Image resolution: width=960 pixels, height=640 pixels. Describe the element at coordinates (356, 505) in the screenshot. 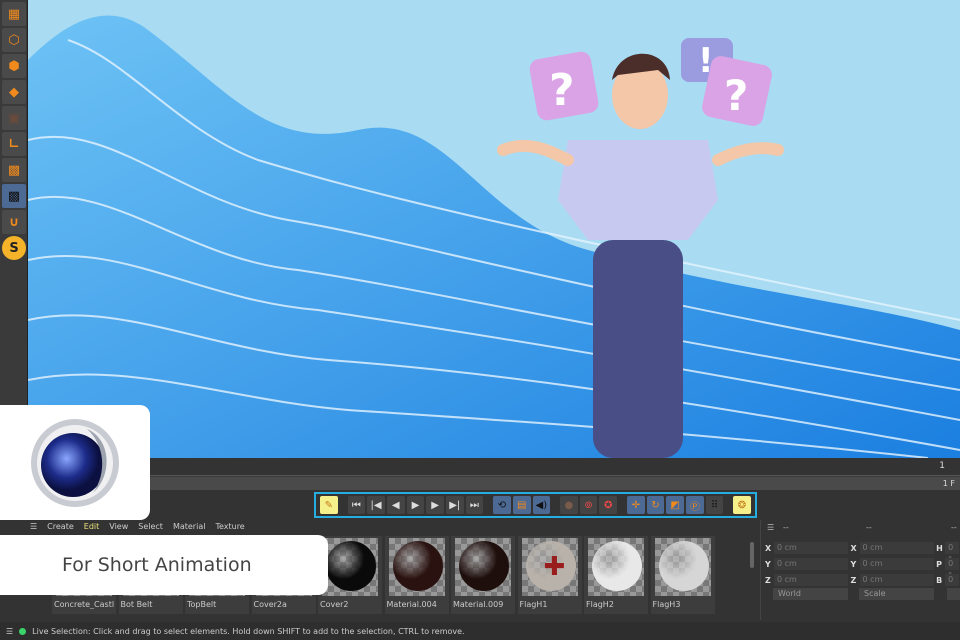

I see `go-to-start-icon: ⏮` at that location.